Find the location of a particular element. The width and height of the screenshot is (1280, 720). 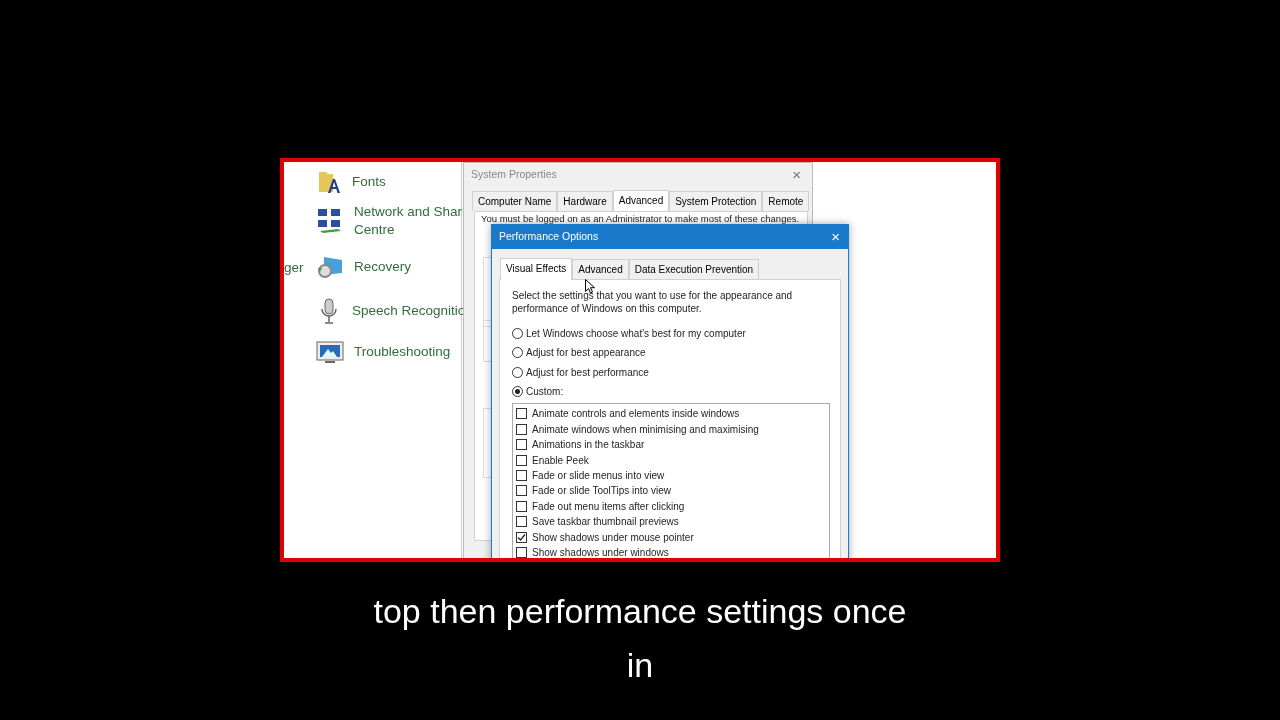

description-text: Select the settings that you want to use for the appearance and performance of Windows on this computer. is located at coordinates (653, 302).